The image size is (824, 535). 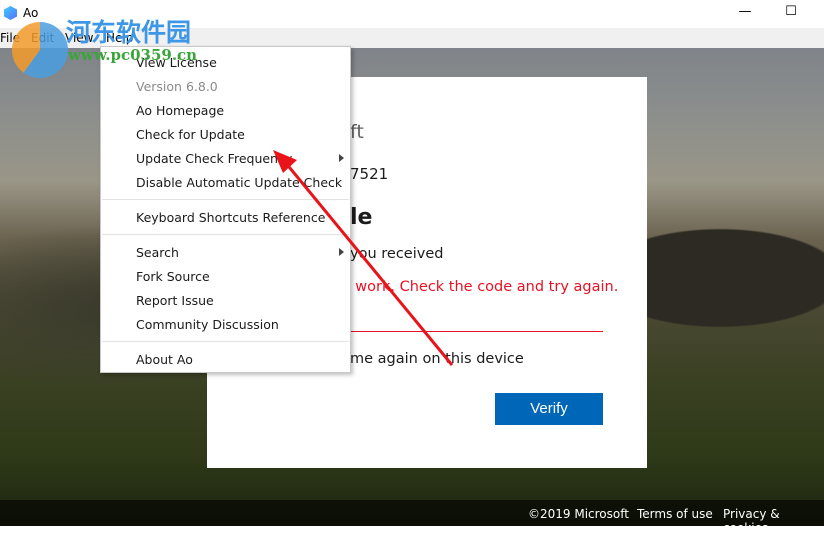 What do you see at coordinates (549, 409) in the screenshot?
I see `verify-button: Verify` at bounding box center [549, 409].